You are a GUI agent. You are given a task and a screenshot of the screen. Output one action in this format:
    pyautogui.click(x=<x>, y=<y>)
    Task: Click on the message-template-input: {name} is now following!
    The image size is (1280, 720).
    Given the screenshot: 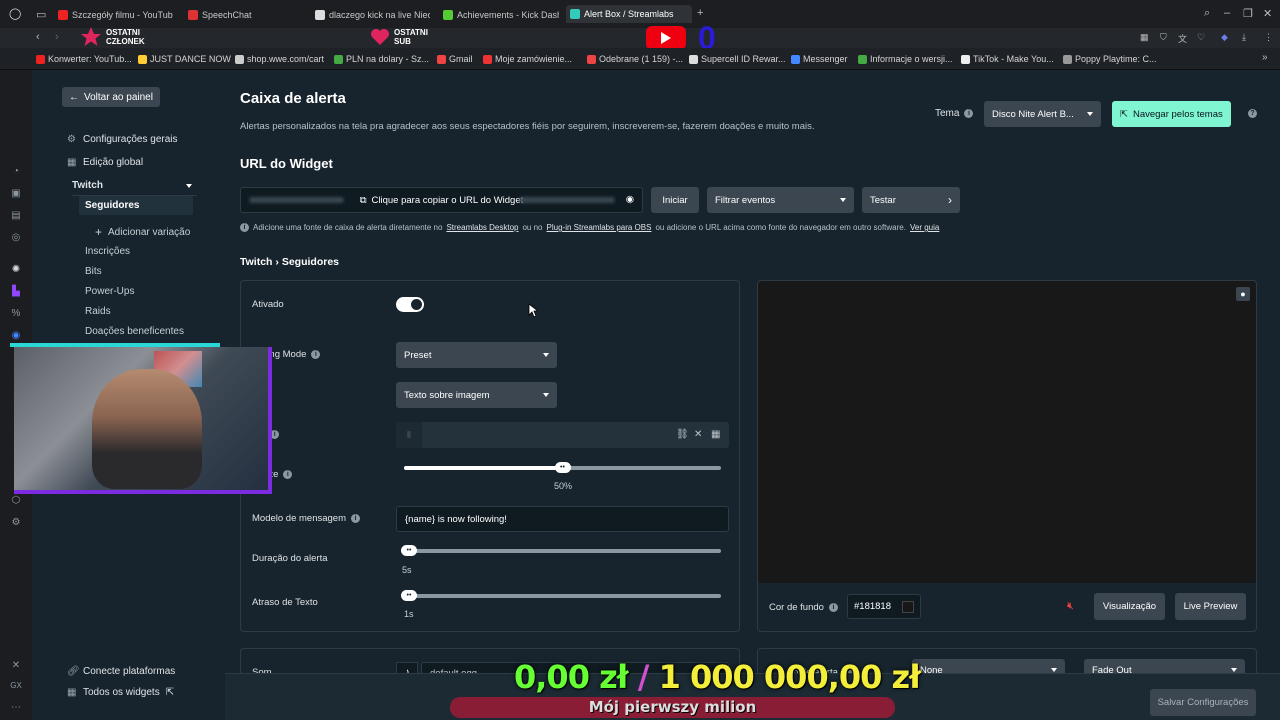 What is the action you would take?
    pyautogui.click(x=562, y=519)
    